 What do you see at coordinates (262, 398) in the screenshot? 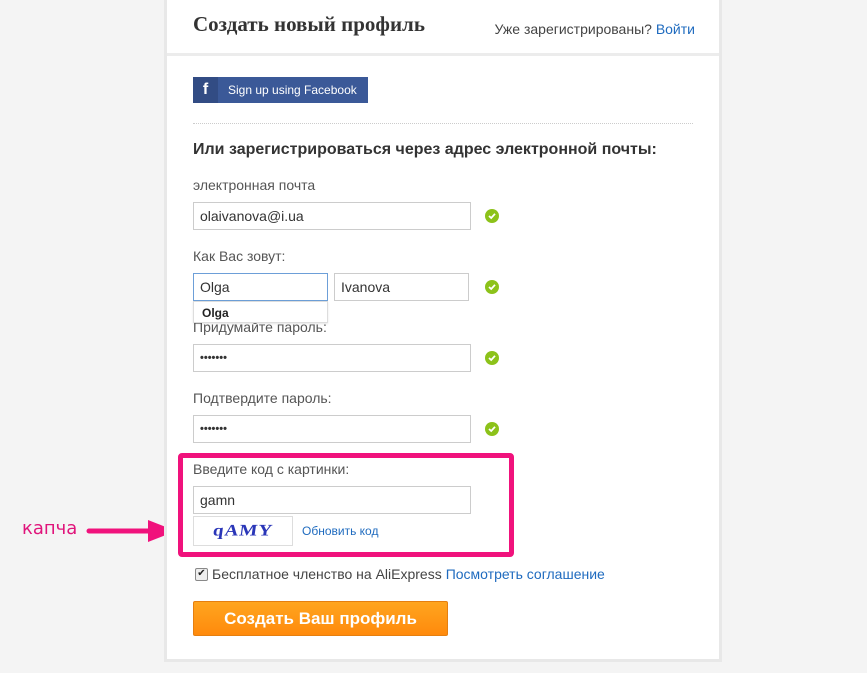
I see `confirm-password-label: Подтвердите пароль:` at bounding box center [262, 398].